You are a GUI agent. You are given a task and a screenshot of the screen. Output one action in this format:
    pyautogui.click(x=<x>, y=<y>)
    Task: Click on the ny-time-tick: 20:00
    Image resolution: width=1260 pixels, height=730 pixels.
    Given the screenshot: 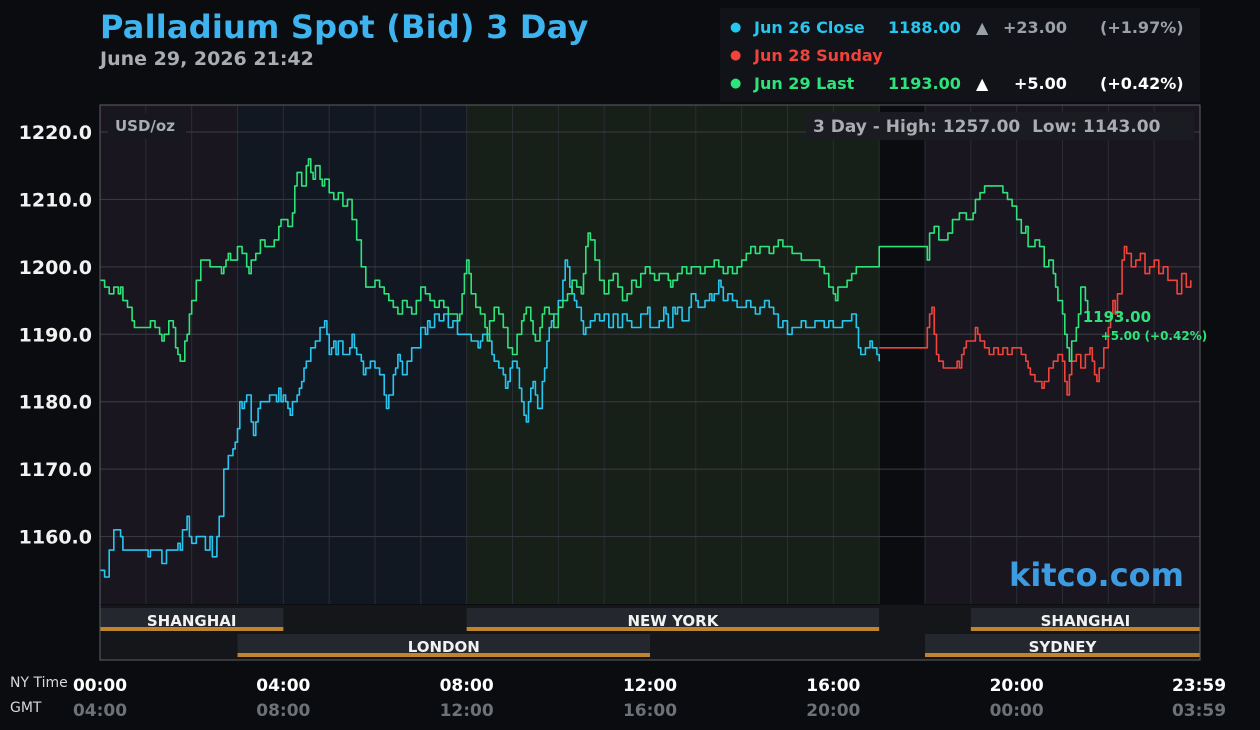 What is the action you would take?
    pyautogui.click(x=1016, y=686)
    